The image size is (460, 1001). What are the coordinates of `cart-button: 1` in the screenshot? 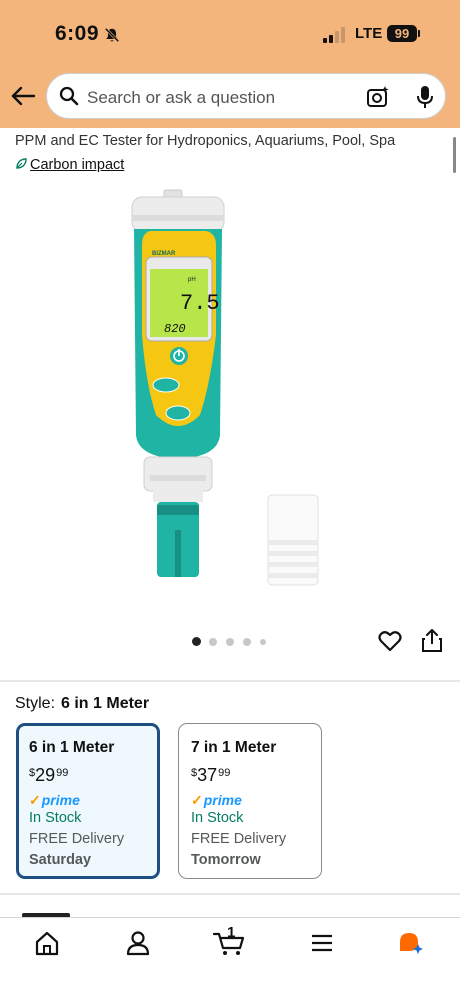 It's located at (230, 941).